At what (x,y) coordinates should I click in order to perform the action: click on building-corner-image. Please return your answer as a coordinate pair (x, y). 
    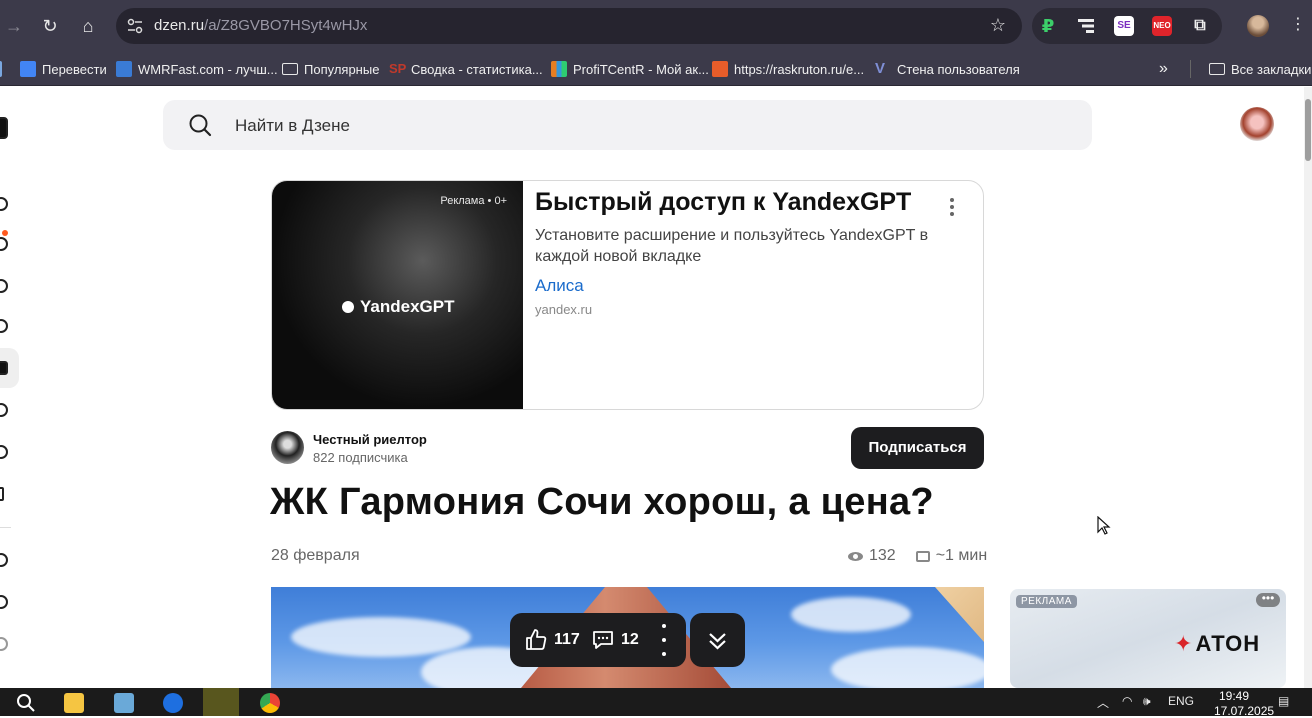
    Looking at the image, I should click on (959, 614).